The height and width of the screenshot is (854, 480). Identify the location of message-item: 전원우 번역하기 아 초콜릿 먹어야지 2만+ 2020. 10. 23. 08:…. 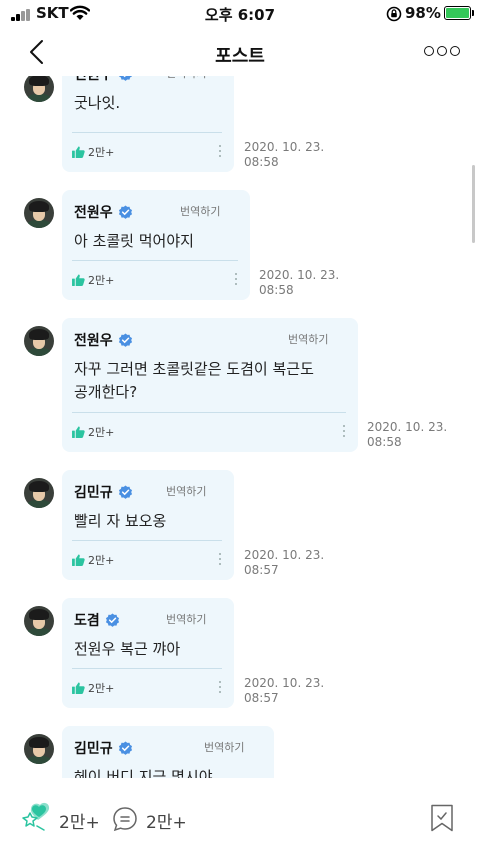
(240, 245).